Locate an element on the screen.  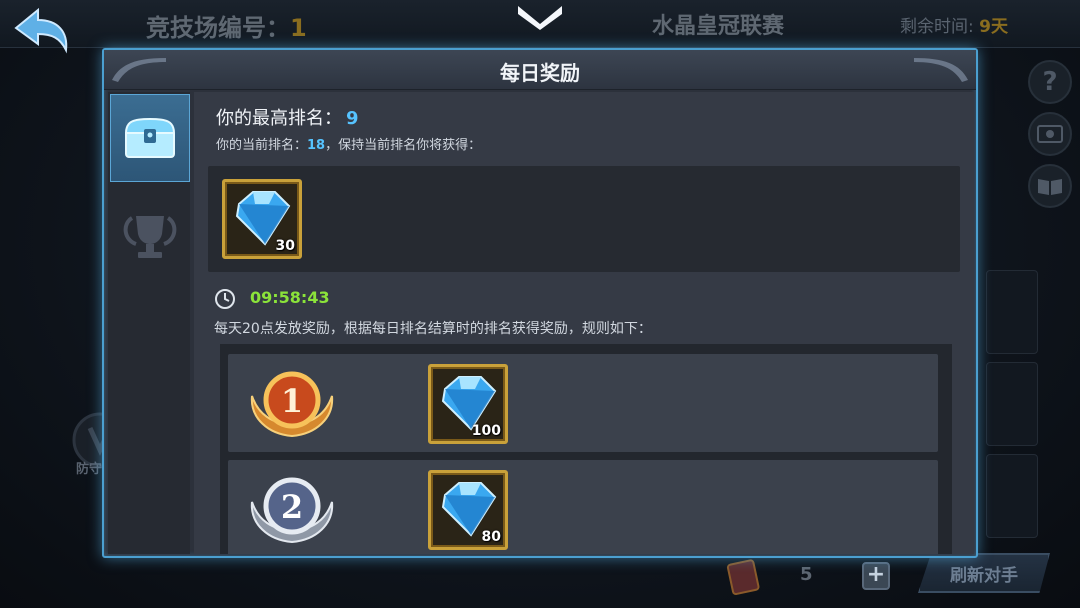
back-button is located at coordinates (42, 29).